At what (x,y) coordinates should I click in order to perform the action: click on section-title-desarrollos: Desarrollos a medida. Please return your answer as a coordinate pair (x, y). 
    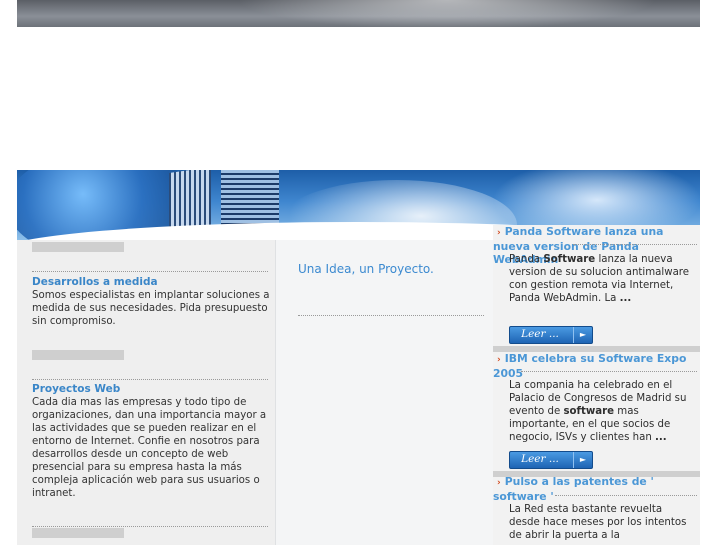
    Looking at the image, I should click on (95, 282).